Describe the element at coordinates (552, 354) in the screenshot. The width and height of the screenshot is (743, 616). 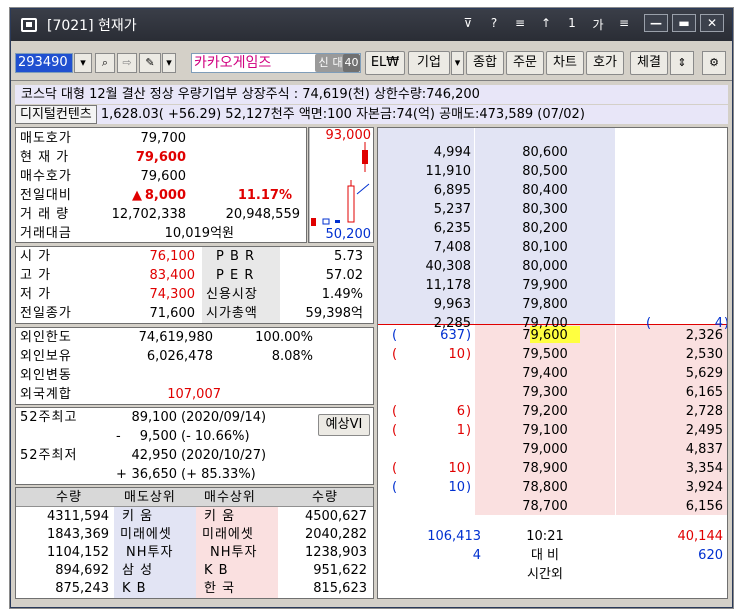
I see `bid-row: ( 10 ) 79,500 2,530` at that location.